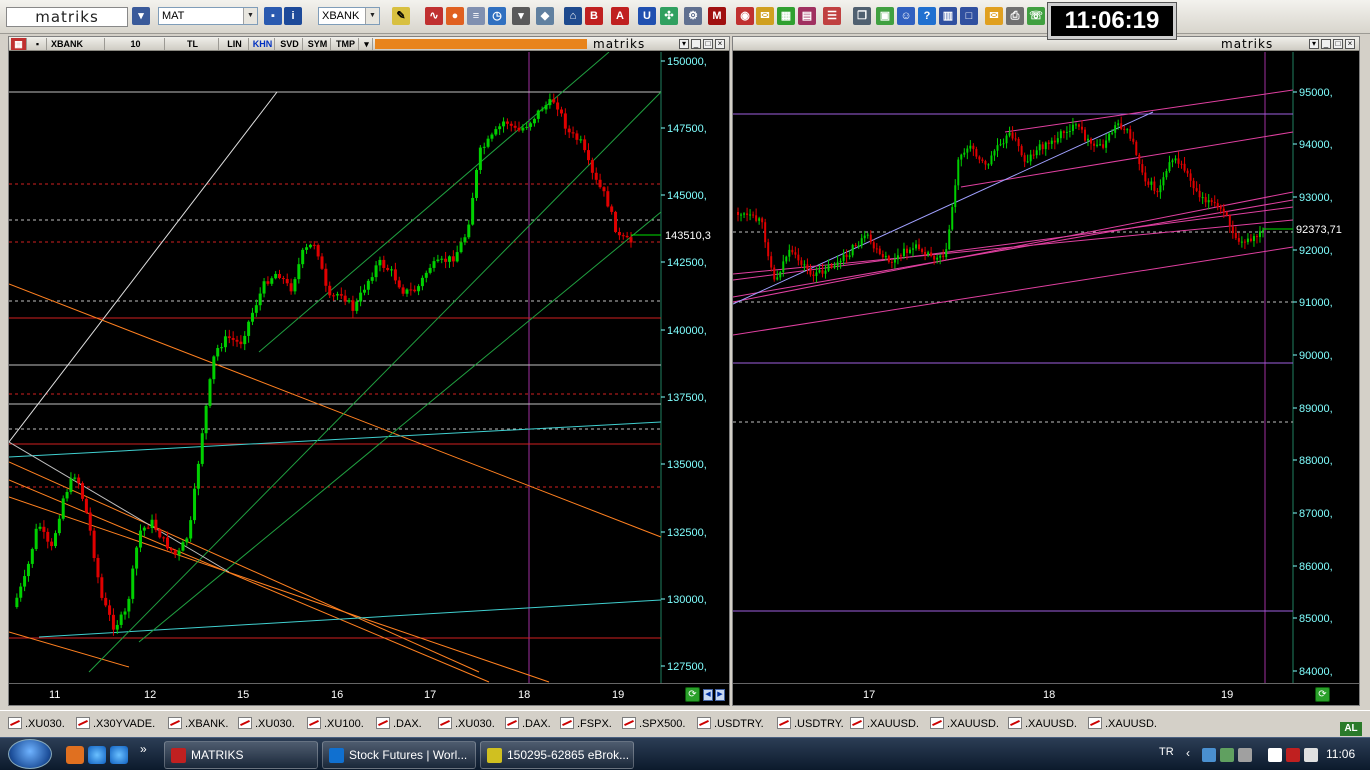  What do you see at coordinates (30, 754) in the screenshot?
I see `start-button-icon` at bounding box center [30, 754].